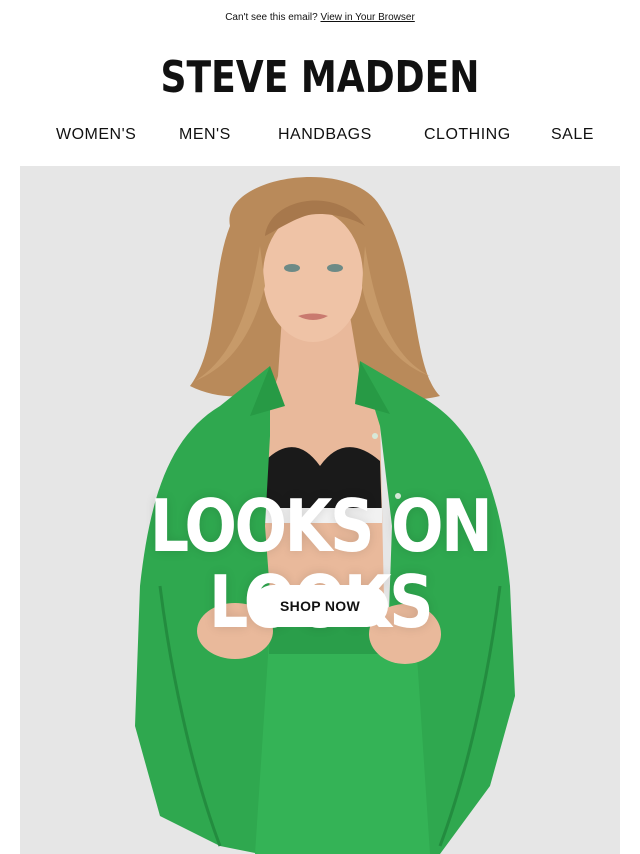 This screenshot has height=854, width=640. Describe the element at coordinates (367, 17) in the screenshot. I see `view-in-browser-link: View in Your Browser` at that location.